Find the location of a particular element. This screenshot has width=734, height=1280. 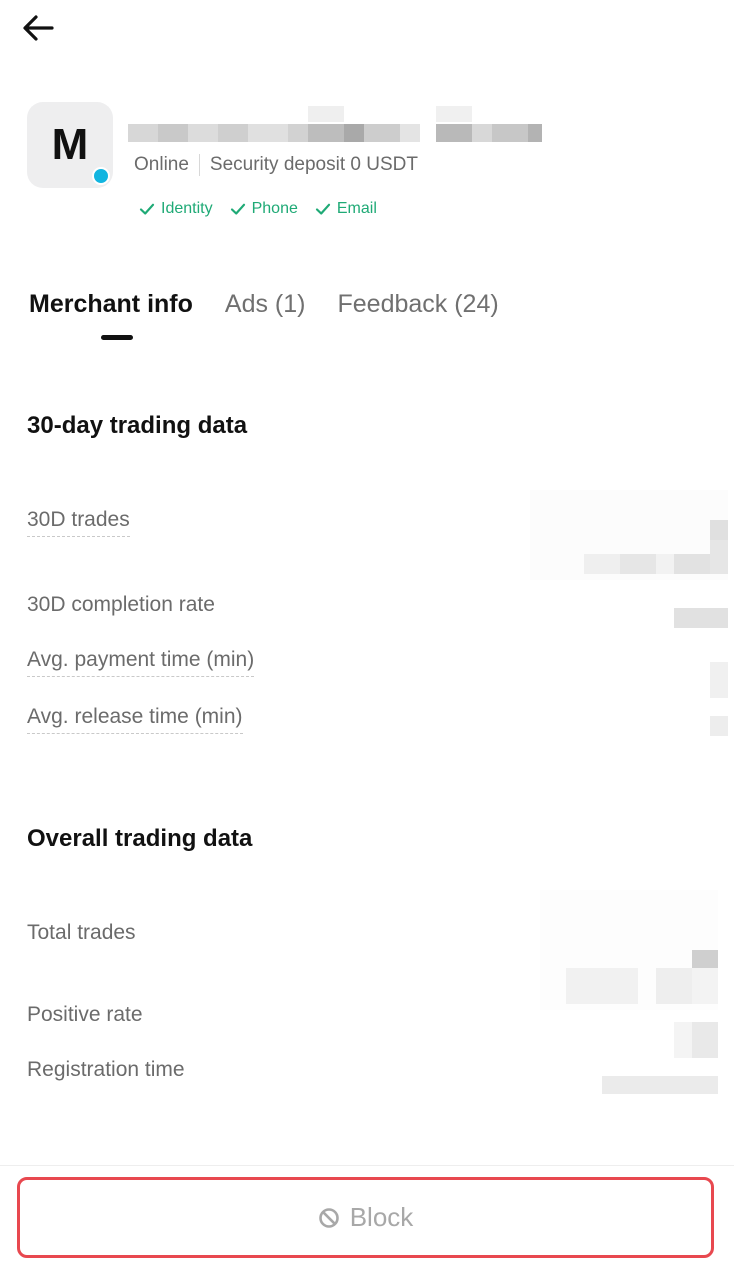

online-status: Online is located at coordinates (161, 164).